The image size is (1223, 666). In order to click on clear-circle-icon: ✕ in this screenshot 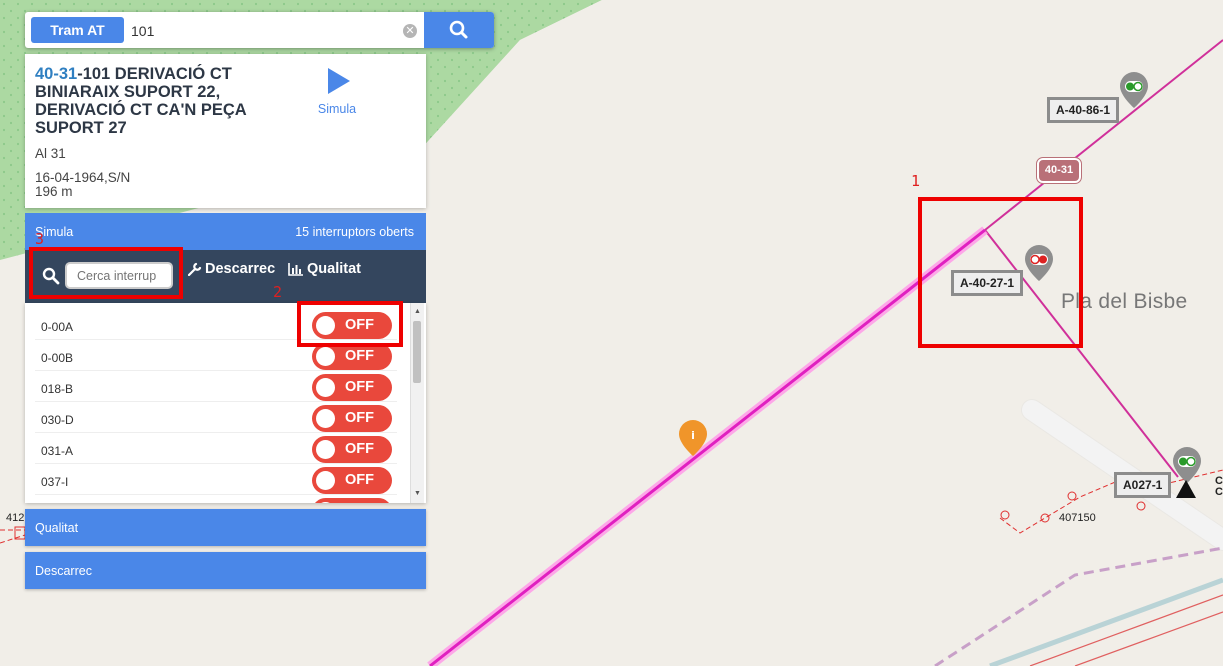, I will do `click(410, 31)`.